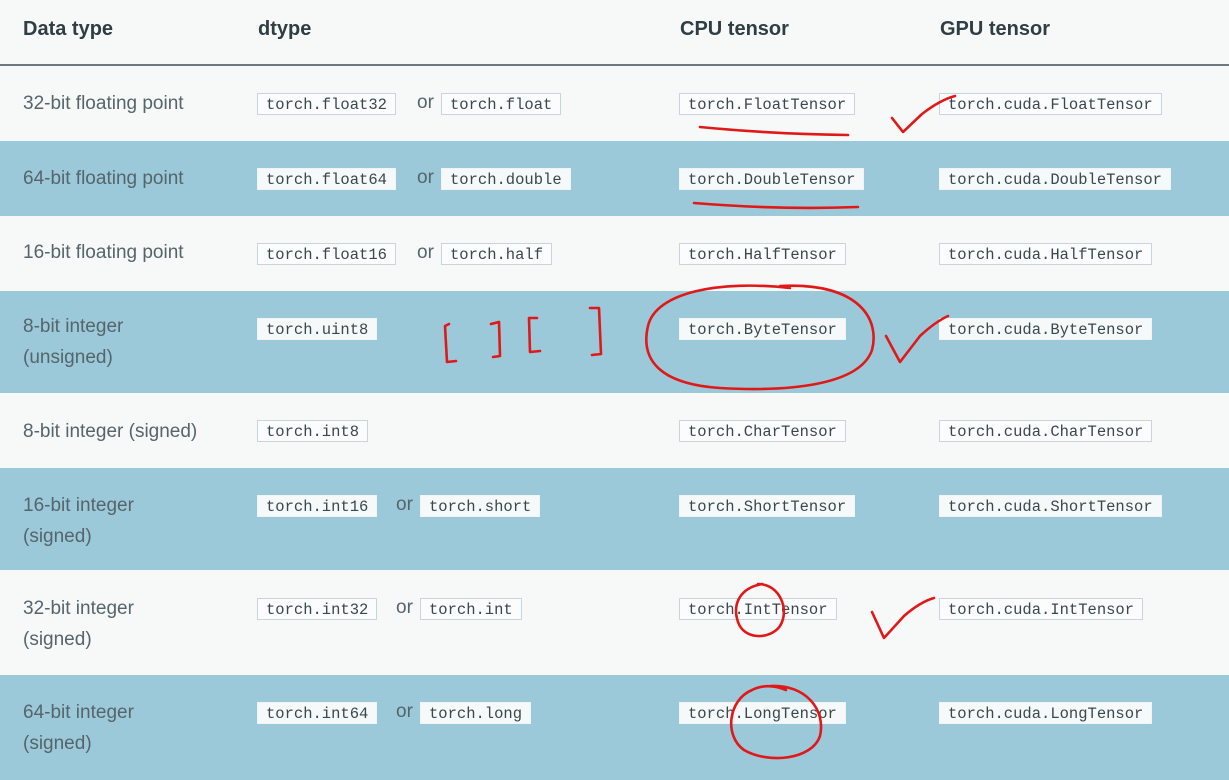 Image resolution: width=1229 pixels, height=780 pixels. What do you see at coordinates (103, 103) in the screenshot?
I see `data-type-label: 32-bit floating point` at bounding box center [103, 103].